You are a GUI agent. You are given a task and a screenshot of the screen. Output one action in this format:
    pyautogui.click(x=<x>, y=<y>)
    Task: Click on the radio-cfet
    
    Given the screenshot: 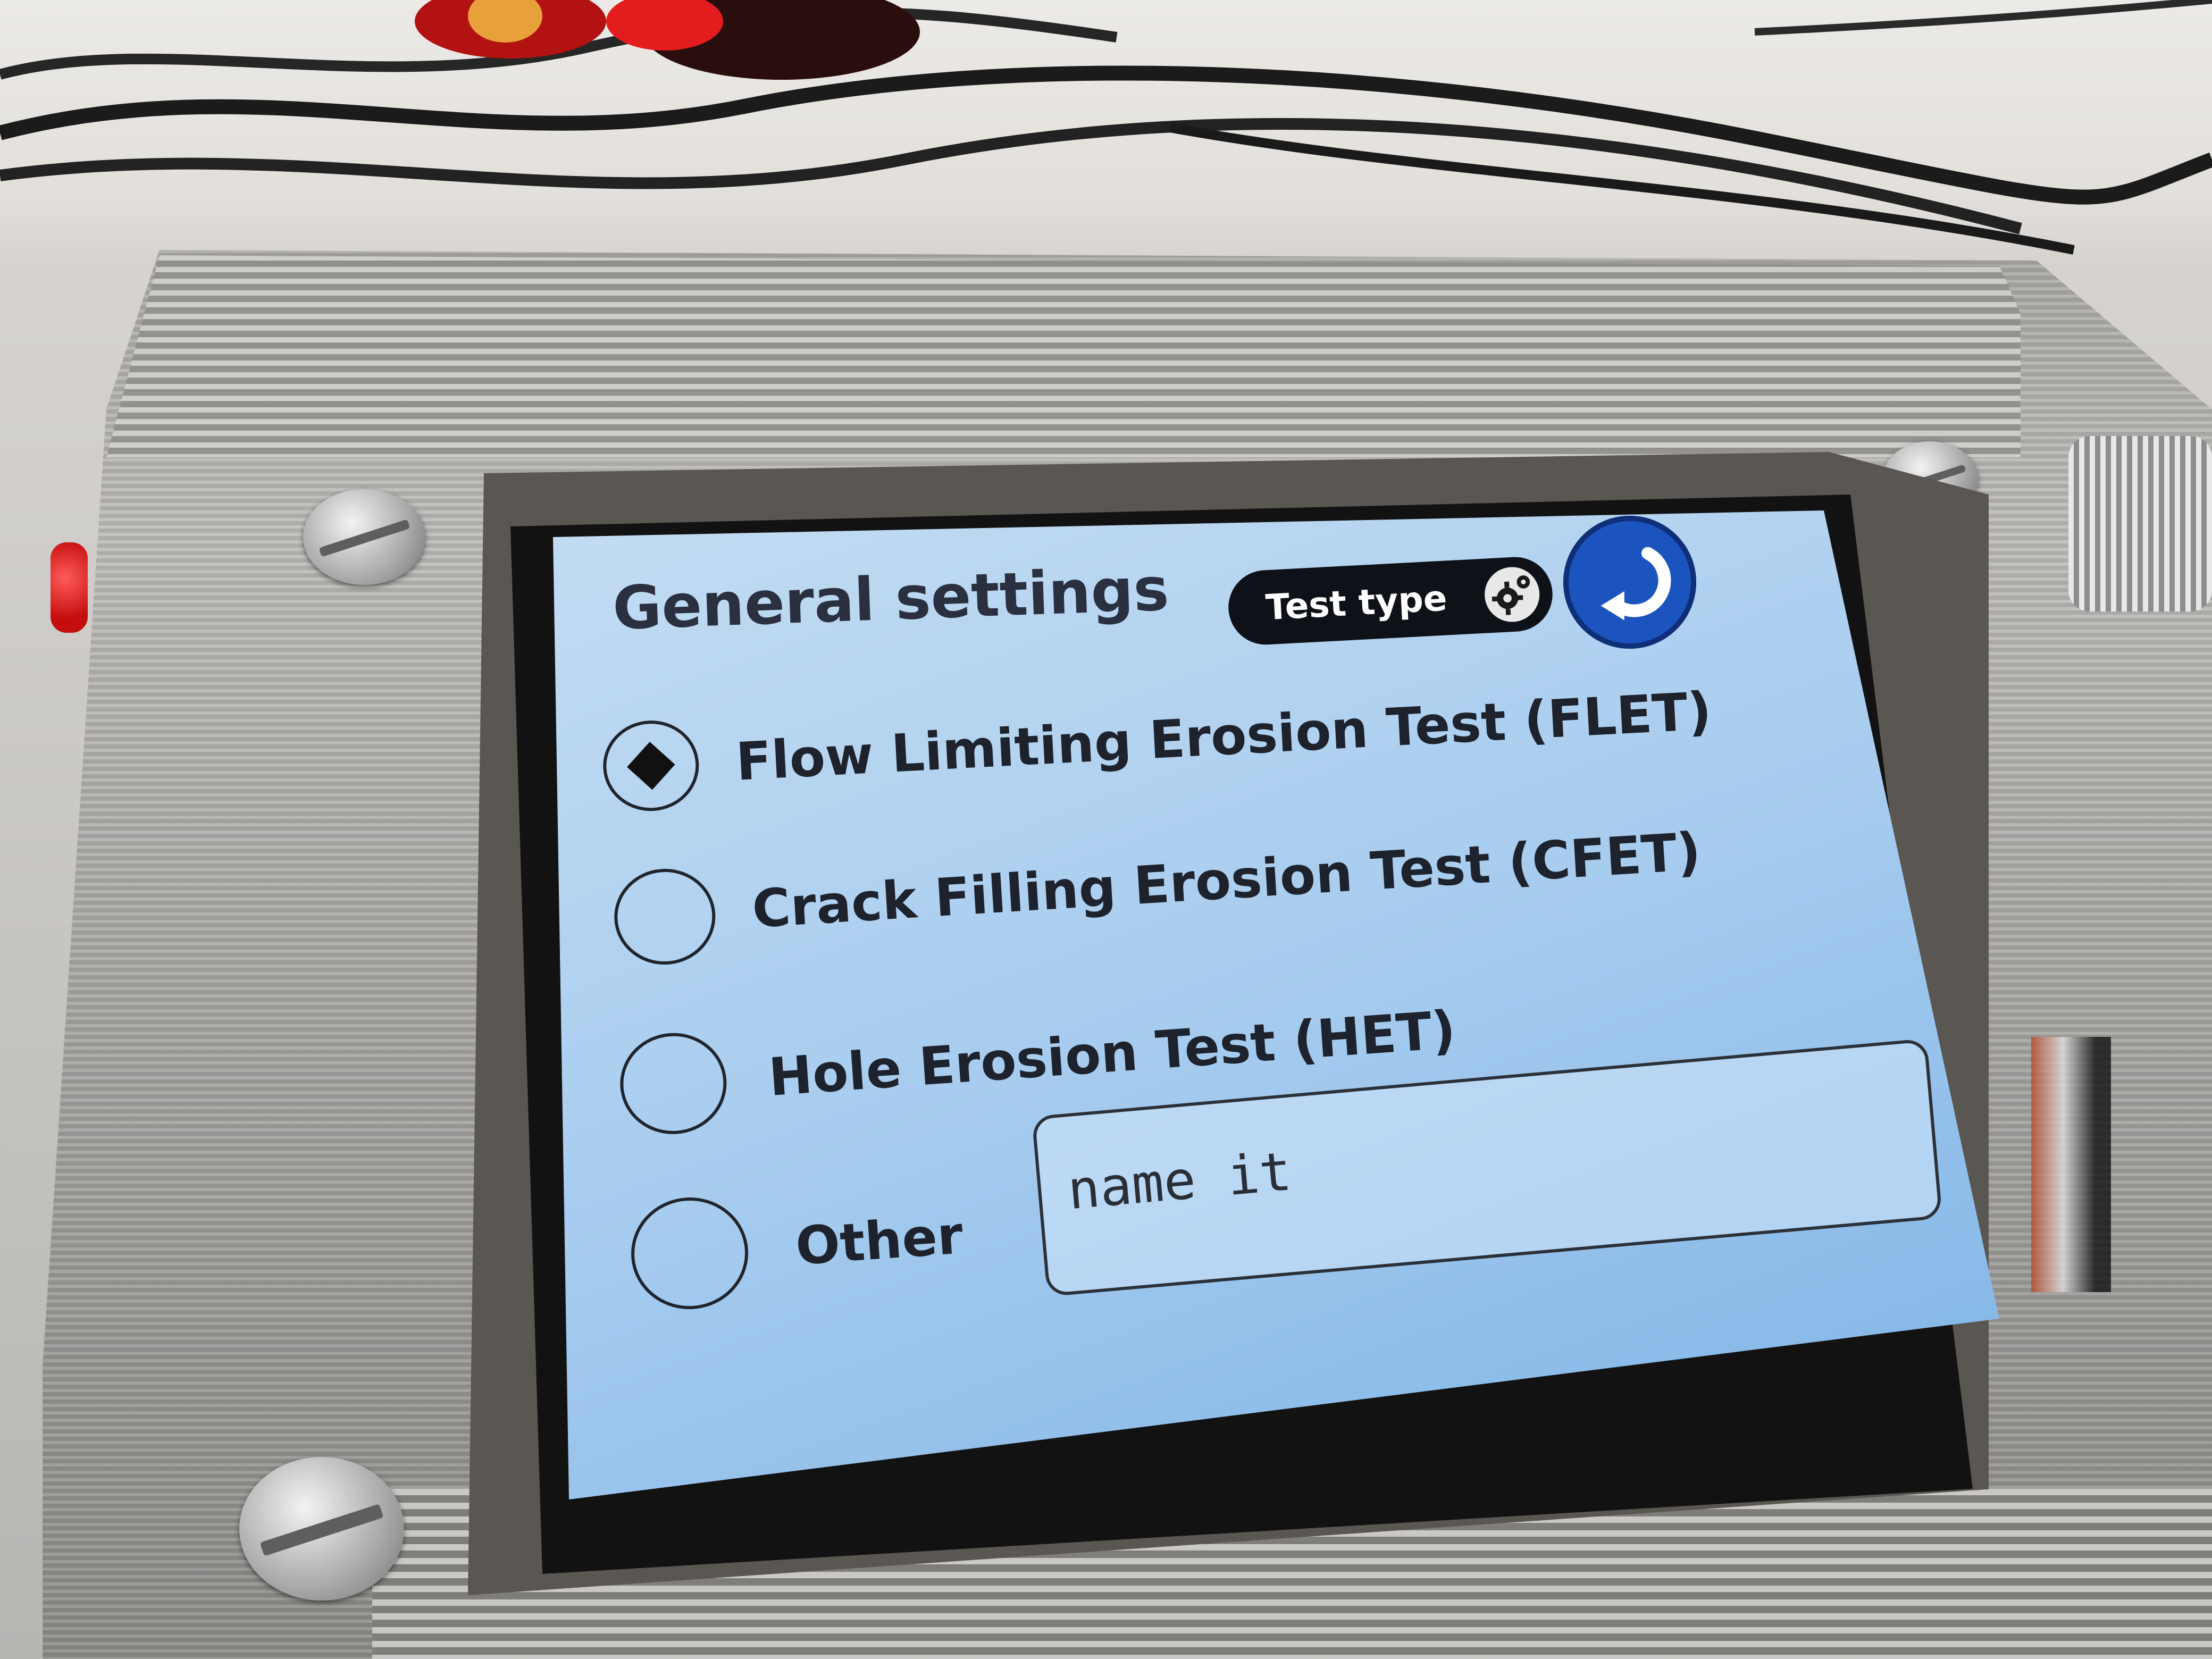 What is the action you would take?
    pyautogui.click(x=664, y=917)
    